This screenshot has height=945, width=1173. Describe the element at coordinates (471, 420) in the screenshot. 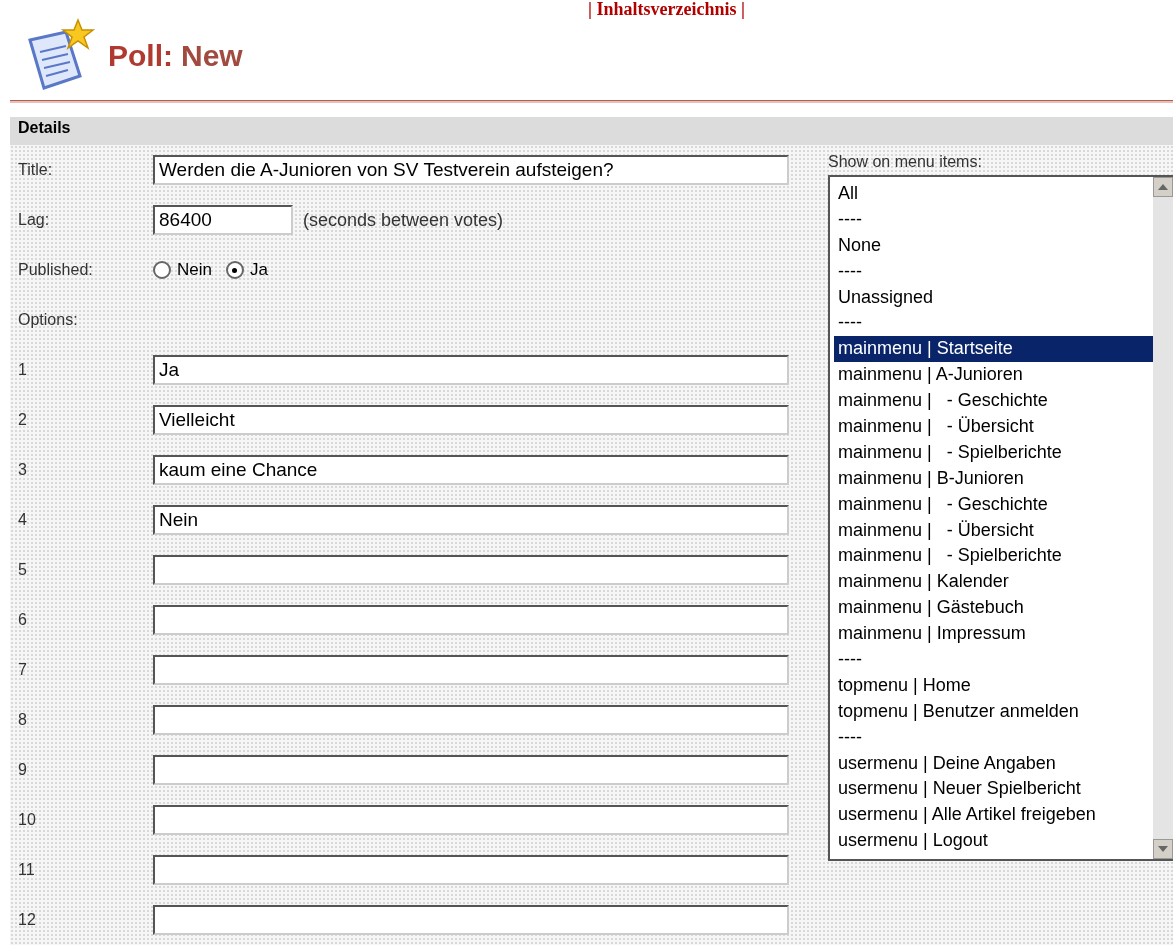

I see `option-input: Vielleicht` at that location.